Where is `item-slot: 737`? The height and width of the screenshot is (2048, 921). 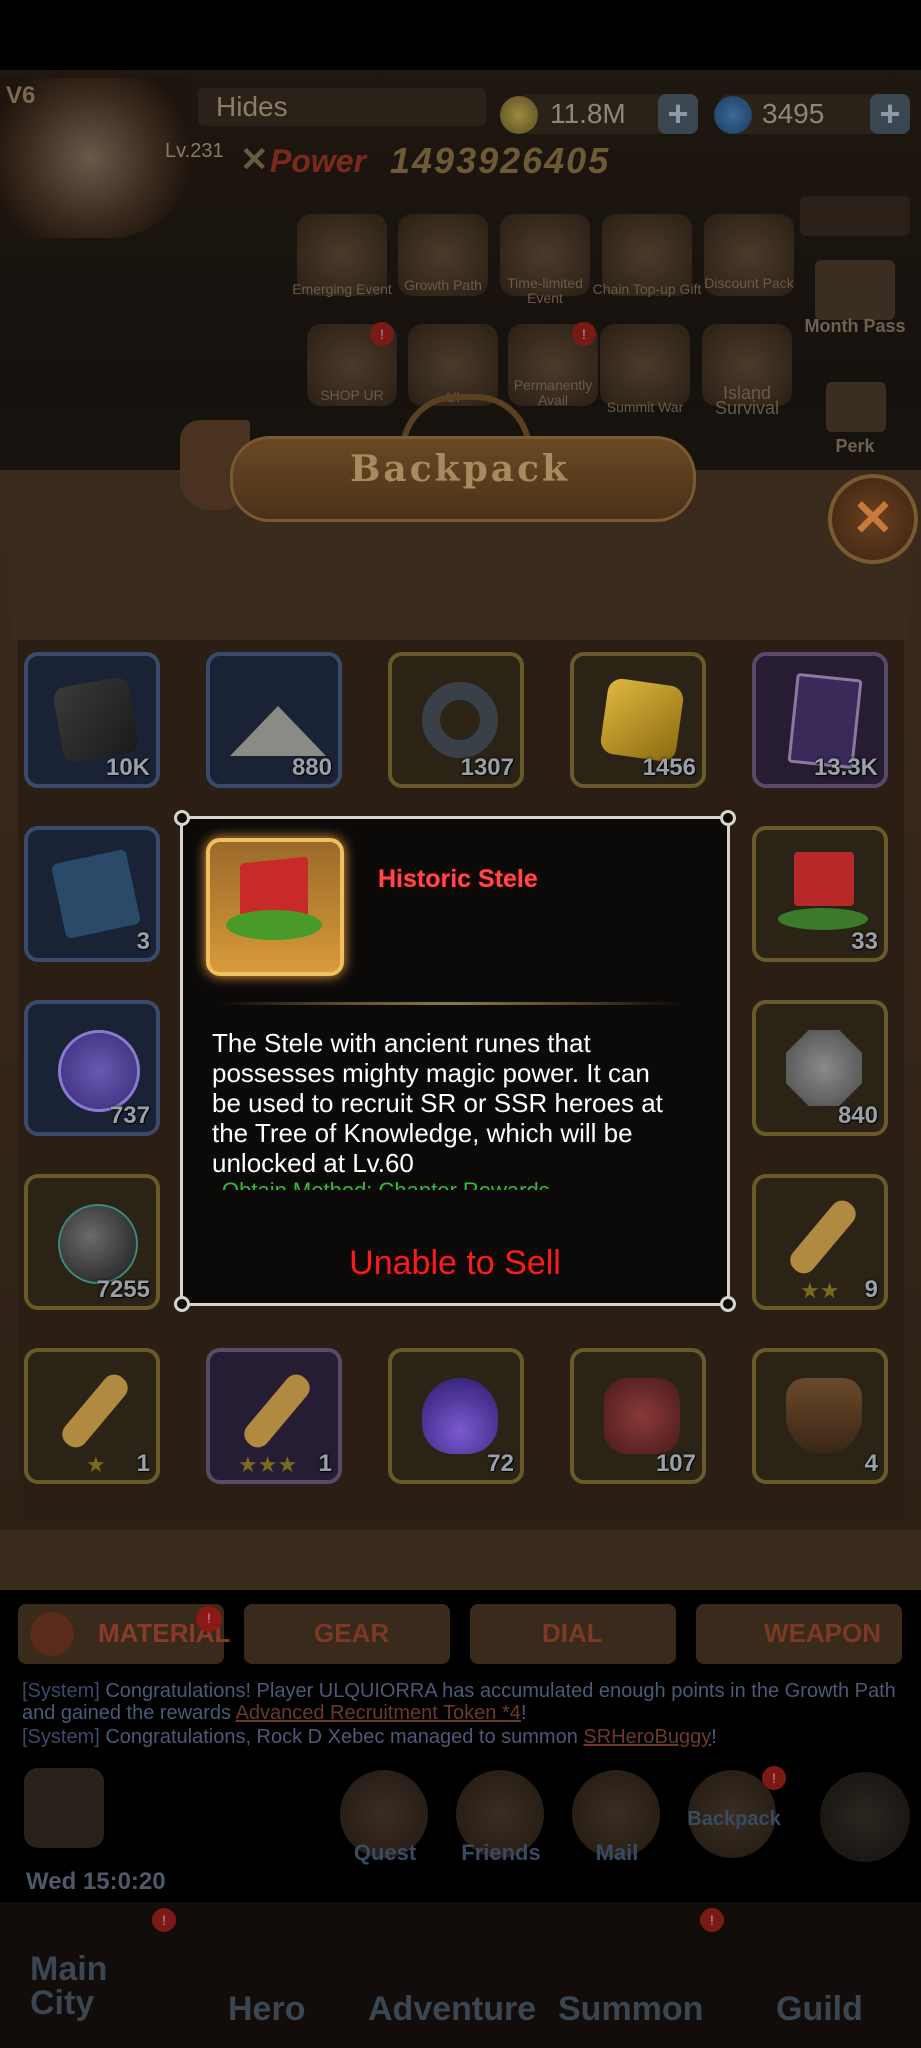
item-slot: 737 is located at coordinates (92, 1068).